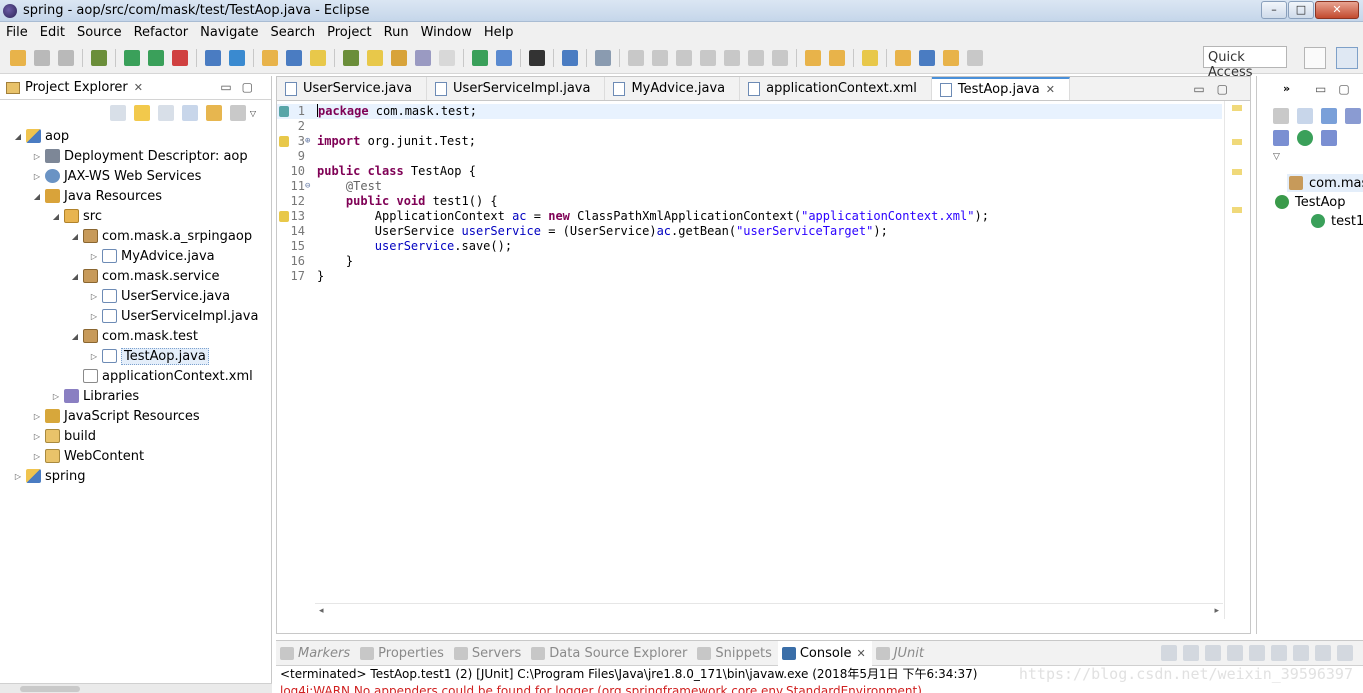  What do you see at coordinates (1315, 58) in the screenshot?
I see `open-perspective-button` at bounding box center [1315, 58].